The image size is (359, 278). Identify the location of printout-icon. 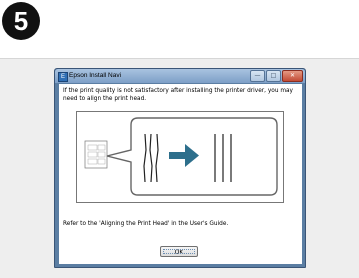
(96, 154).